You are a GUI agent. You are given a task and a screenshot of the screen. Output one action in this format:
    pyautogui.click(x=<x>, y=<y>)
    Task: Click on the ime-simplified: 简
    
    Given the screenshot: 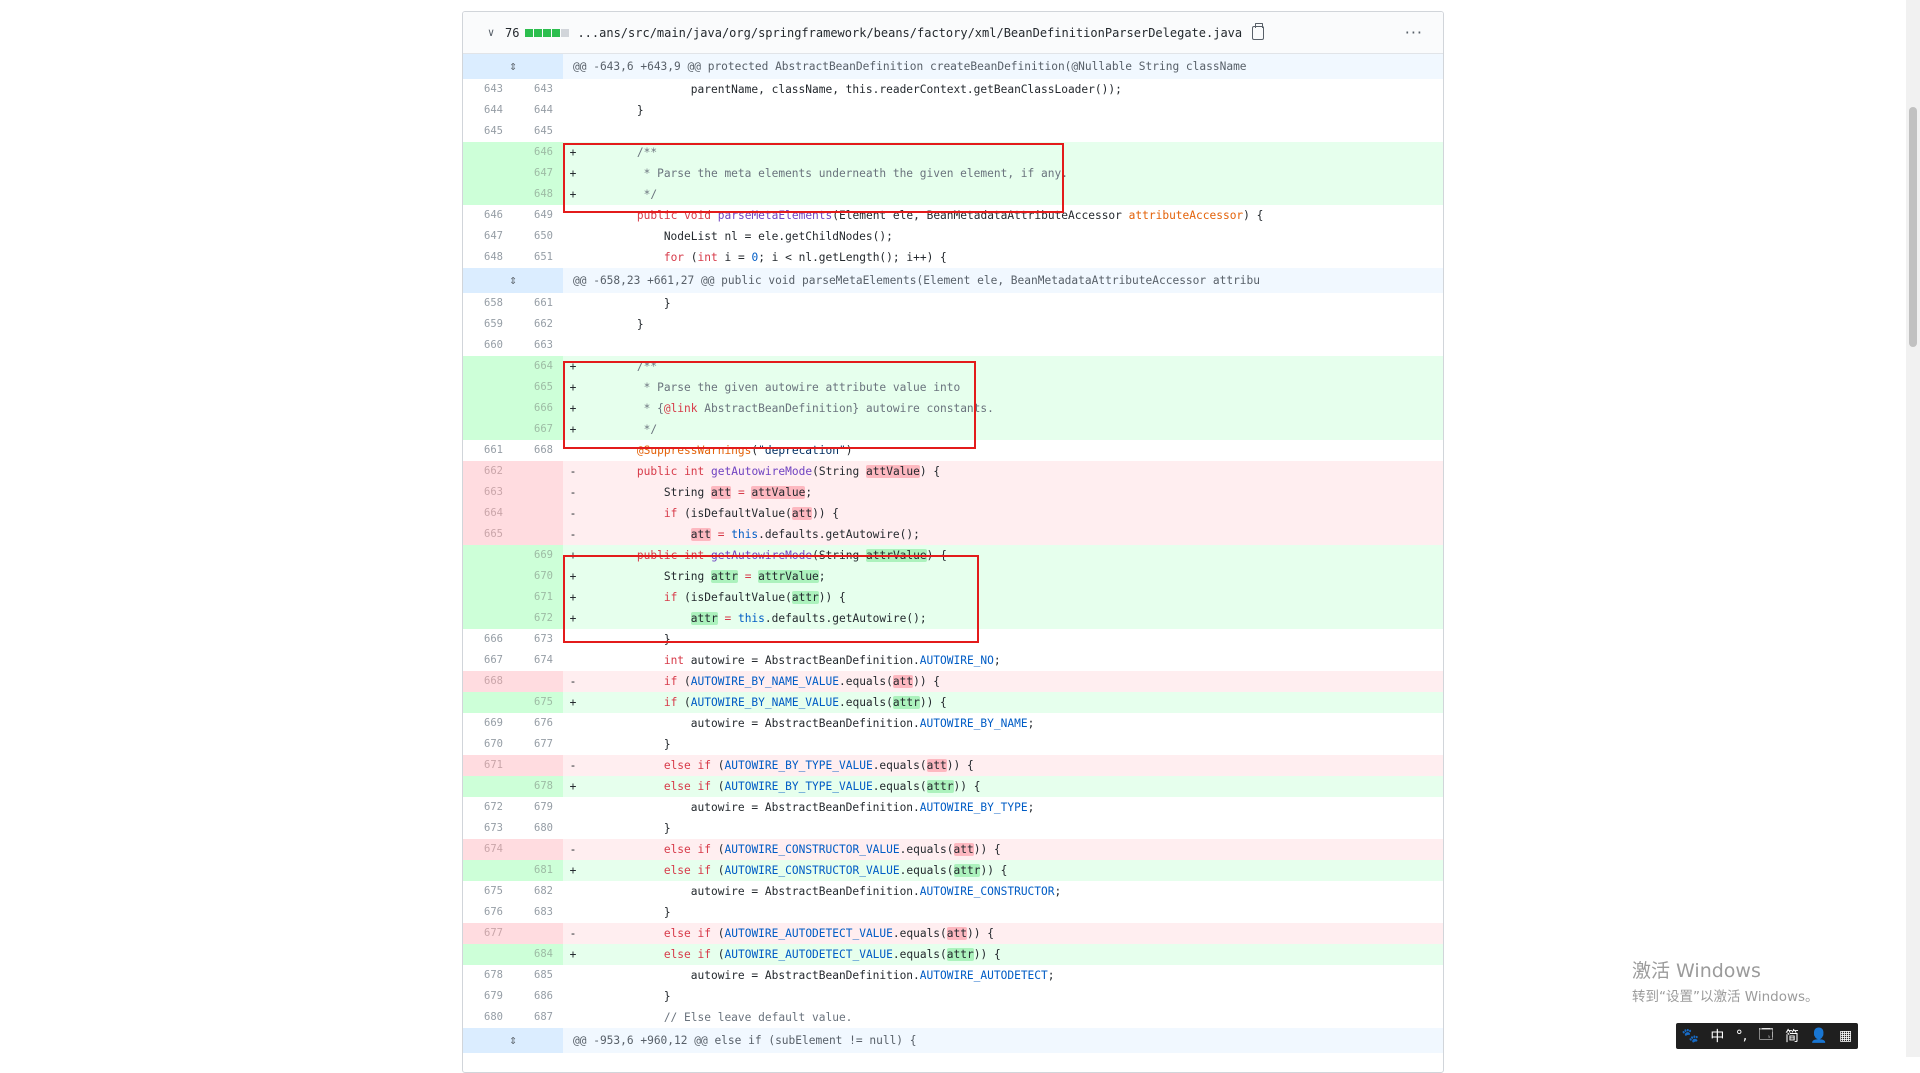 What is the action you would take?
    pyautogui.click(x=1792, y=1036)
    